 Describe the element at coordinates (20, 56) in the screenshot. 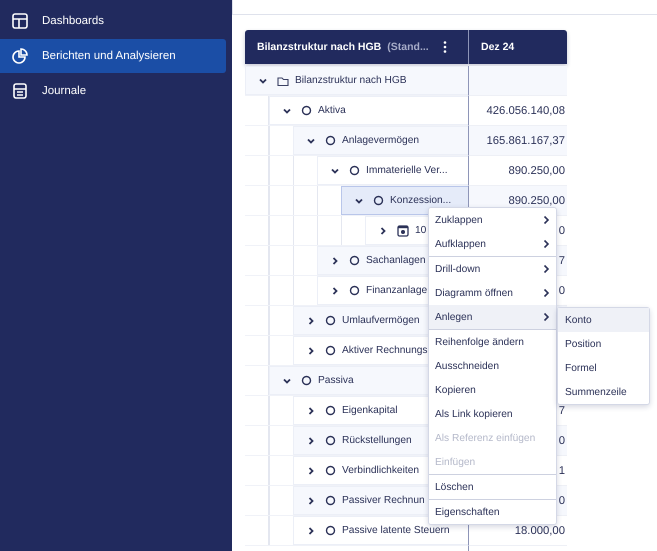

I see `pie-chart-icon` at that location.